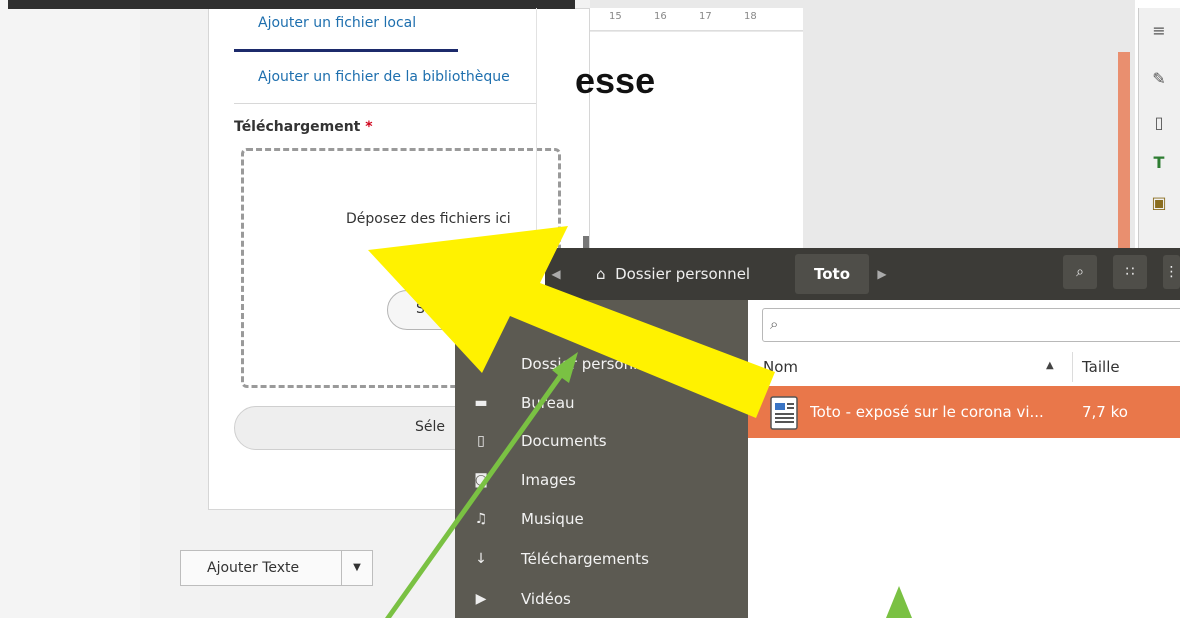 The image size is (1180, 619). I want to click on column-header-name: Nom, so click(780, 367).